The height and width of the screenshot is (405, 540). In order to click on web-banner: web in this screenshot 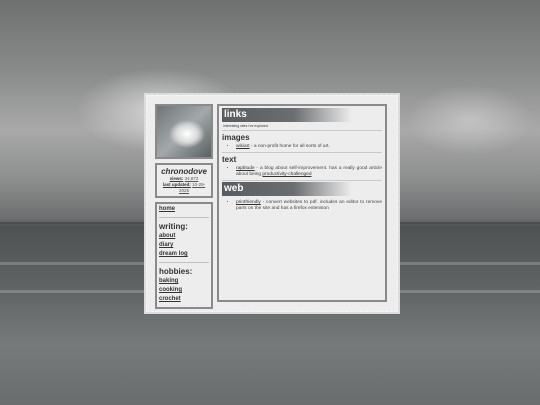, I will do `click(287, 189)`.